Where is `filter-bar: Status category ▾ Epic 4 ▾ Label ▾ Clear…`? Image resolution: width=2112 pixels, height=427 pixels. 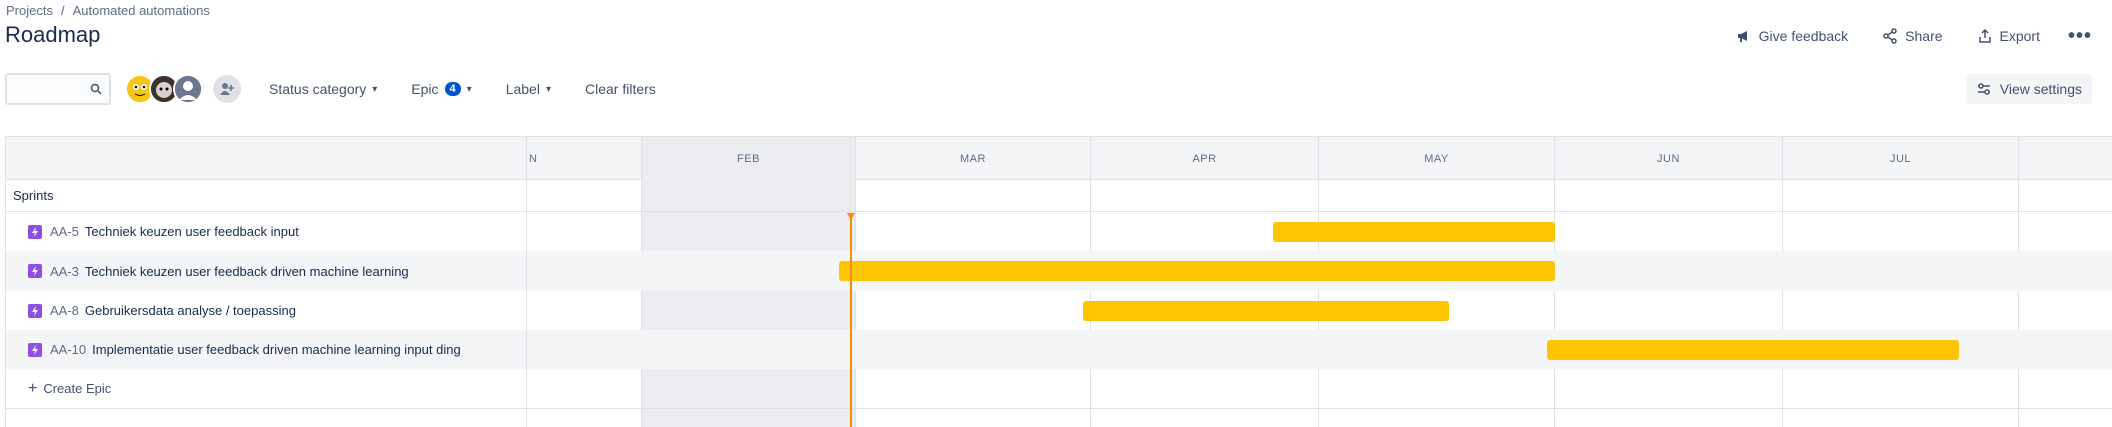 filter-bar: Status category ▾ Epic 4 ▾ Label ▾ Clear… is located at coordinates (333, 89).